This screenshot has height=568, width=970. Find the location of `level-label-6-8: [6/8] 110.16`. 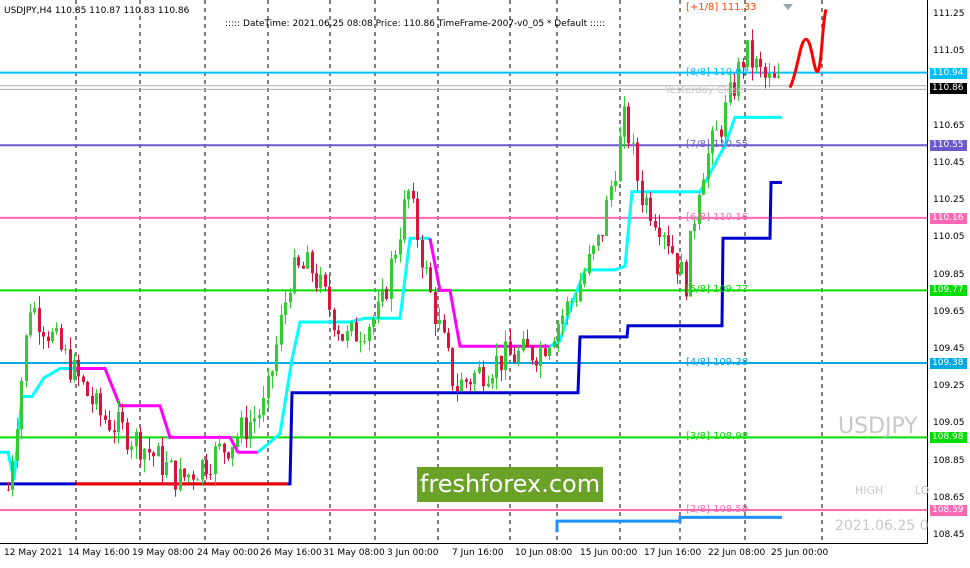

level-label-6-8: [6/8] 110.16 is located at coordinates (717, 217).